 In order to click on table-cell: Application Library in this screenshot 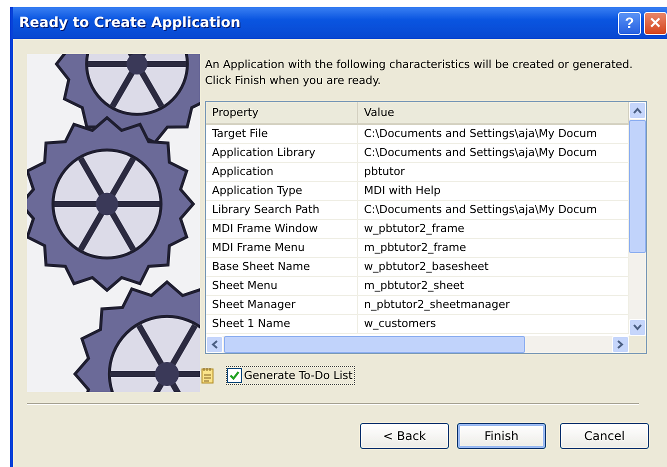, I will do `click(282, 153)`.